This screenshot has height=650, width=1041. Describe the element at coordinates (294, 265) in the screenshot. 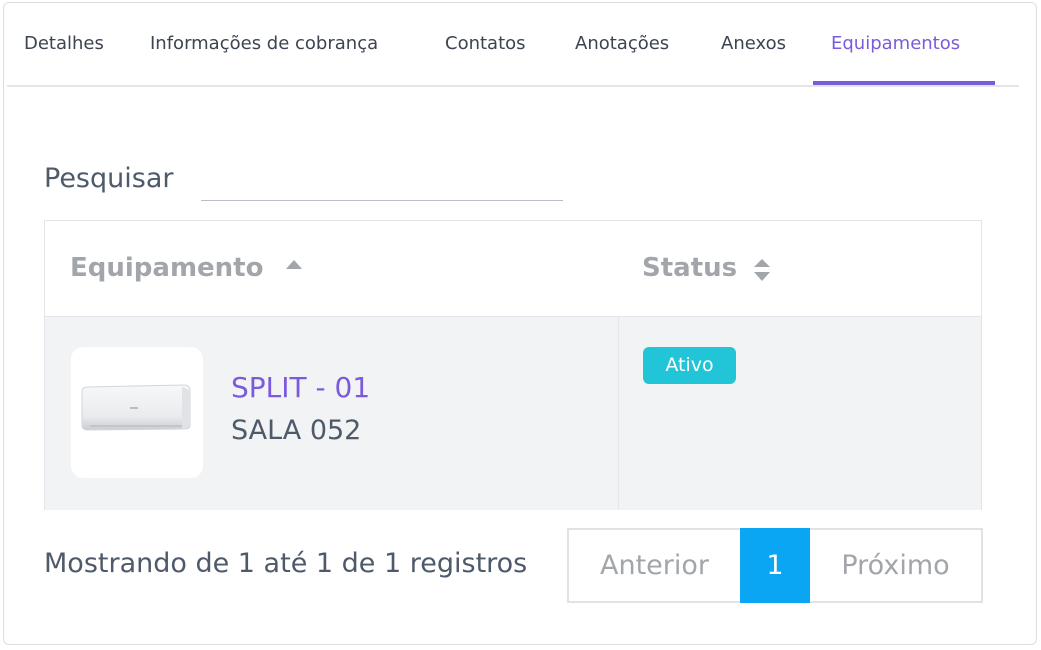

I see `sort-ascending-icon` at that location.